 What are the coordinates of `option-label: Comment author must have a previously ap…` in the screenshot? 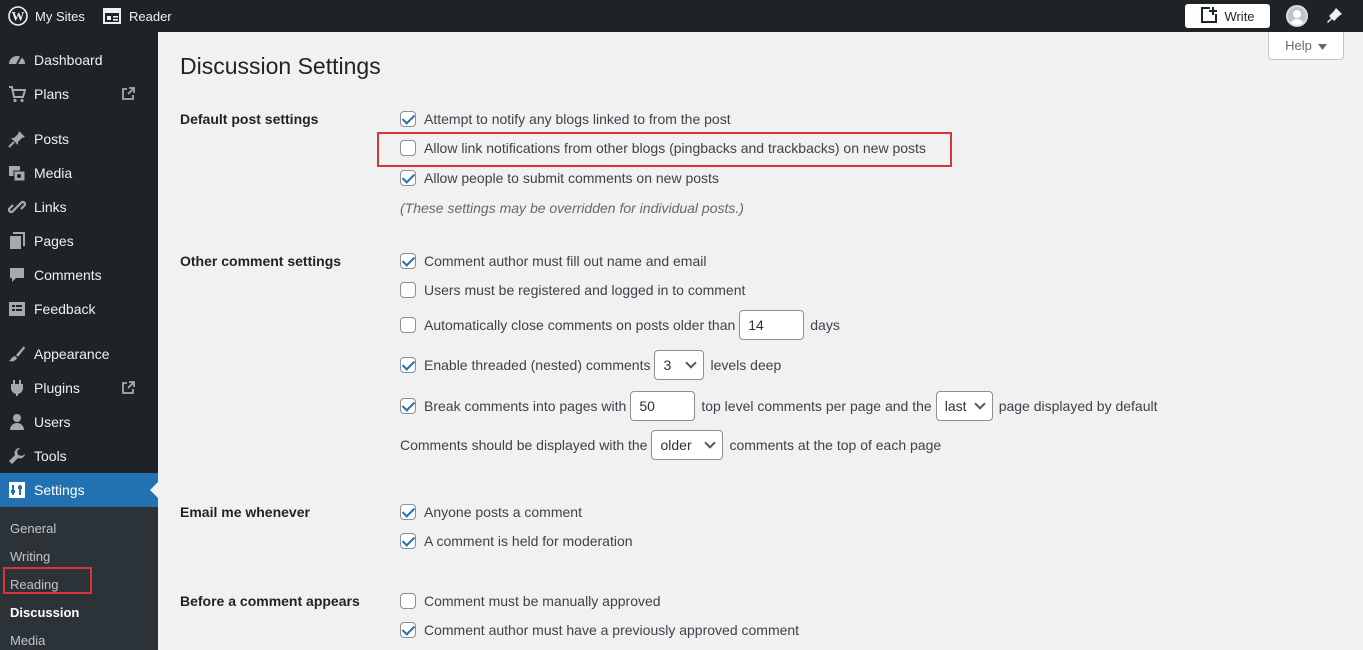 It's located at (612, 630).